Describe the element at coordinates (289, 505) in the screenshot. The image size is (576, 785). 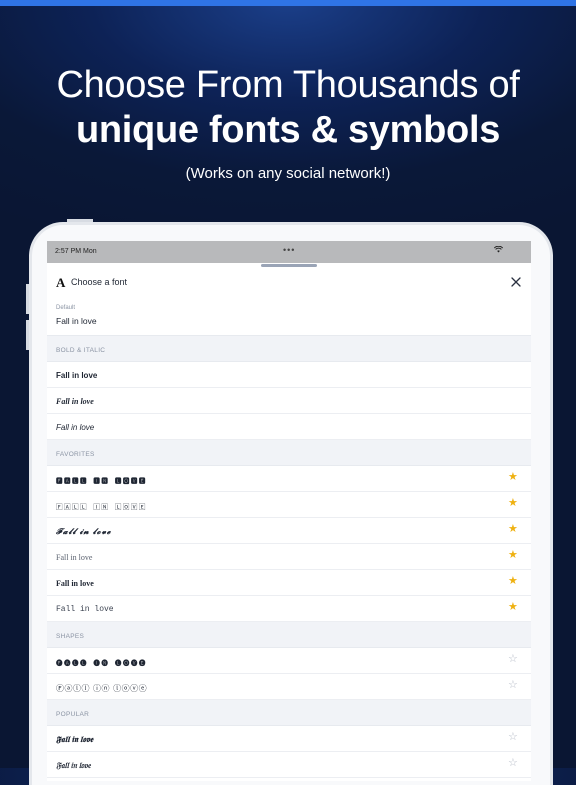
I see `font-row: 🄵🄰🄻🄻 🄸🄽 🄻🄾🅅🄴 ★` at that location.